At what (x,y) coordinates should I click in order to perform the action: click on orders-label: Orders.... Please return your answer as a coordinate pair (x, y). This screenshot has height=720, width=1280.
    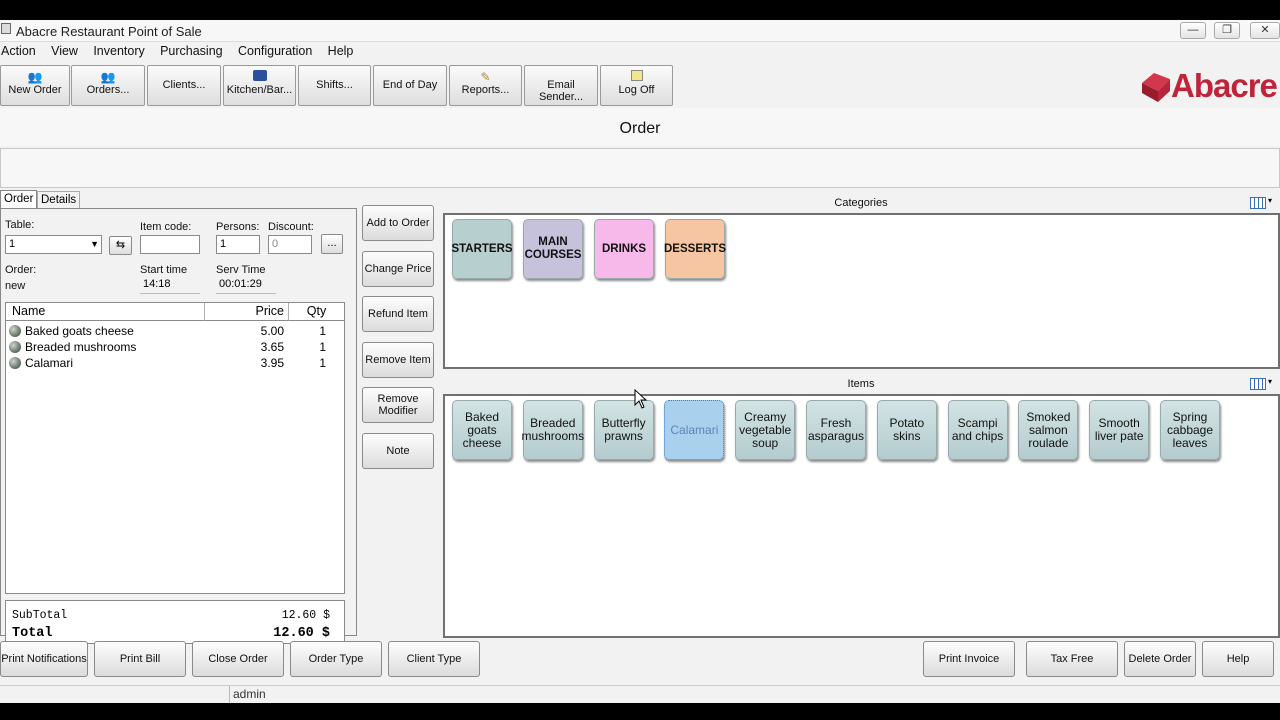
    Looking at the image, I should click on (108, 90).